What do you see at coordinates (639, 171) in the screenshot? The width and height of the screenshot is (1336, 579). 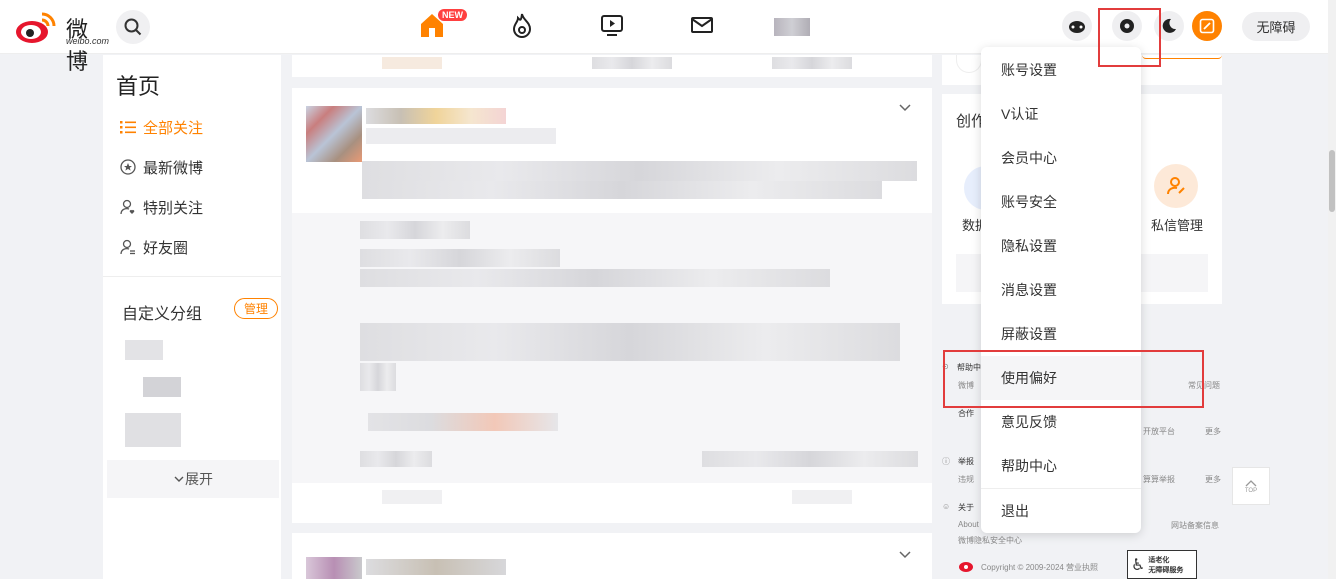 I see `post-text` at bounding box center [639, 171].